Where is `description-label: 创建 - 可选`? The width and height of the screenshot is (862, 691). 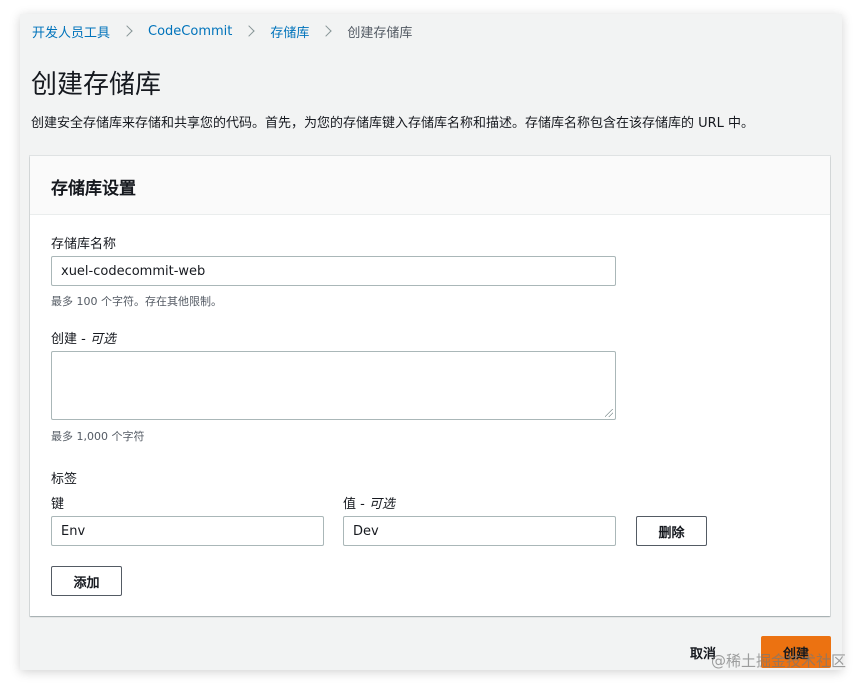 description-label: 创建 - 可选 is located at coordinates (83, 339).